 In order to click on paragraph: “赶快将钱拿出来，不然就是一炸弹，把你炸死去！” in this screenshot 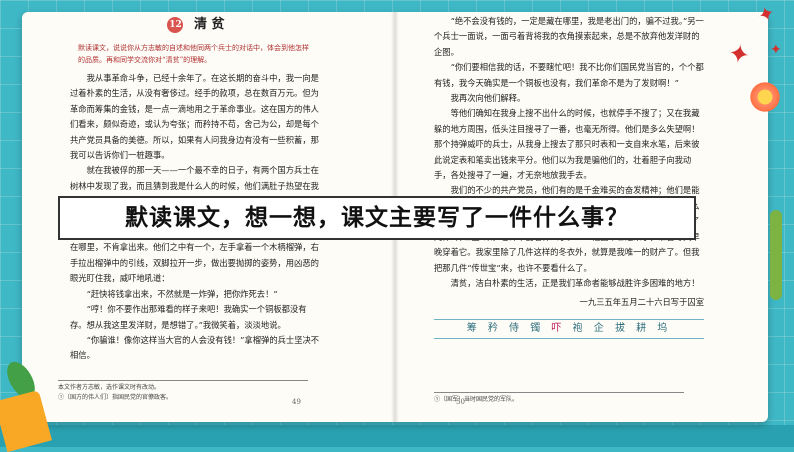, I will do `click(182, 293)`.